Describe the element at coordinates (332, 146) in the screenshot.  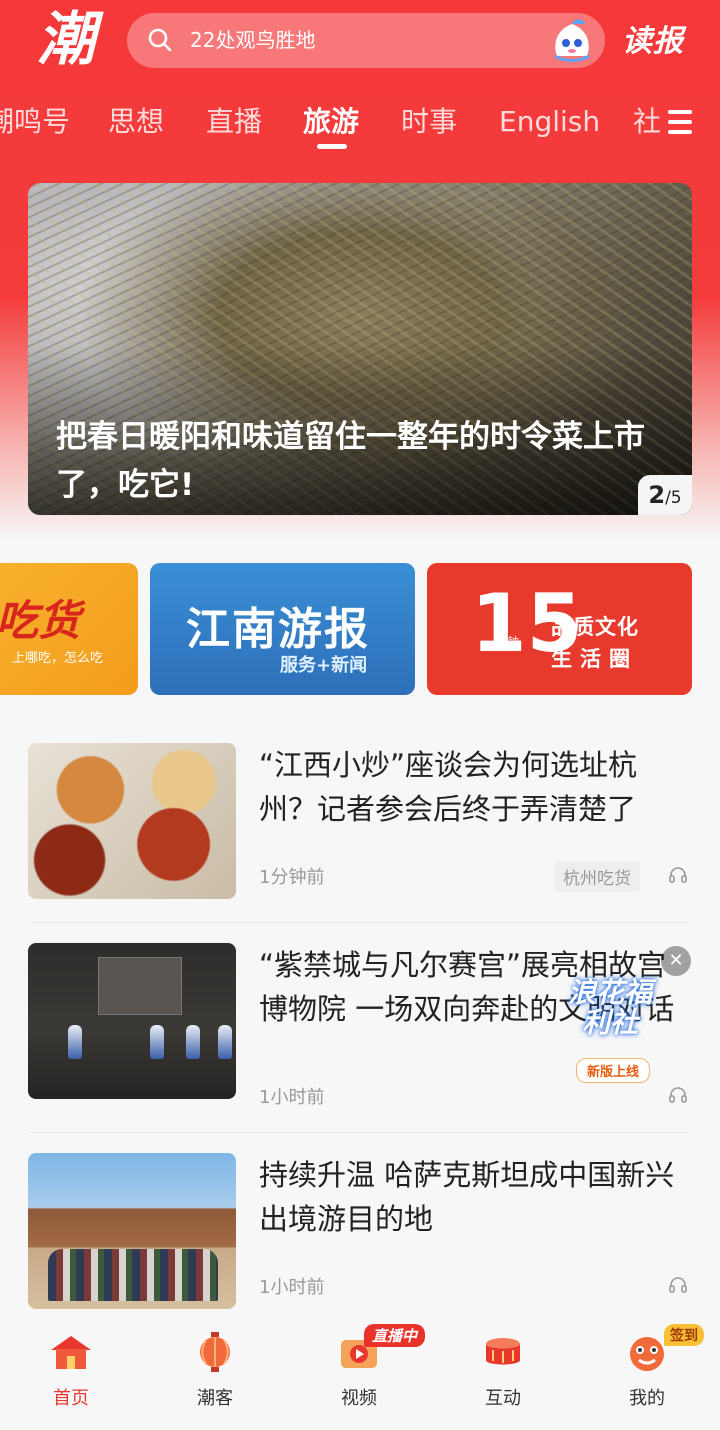
I see `active-tab-indicator` at that location.